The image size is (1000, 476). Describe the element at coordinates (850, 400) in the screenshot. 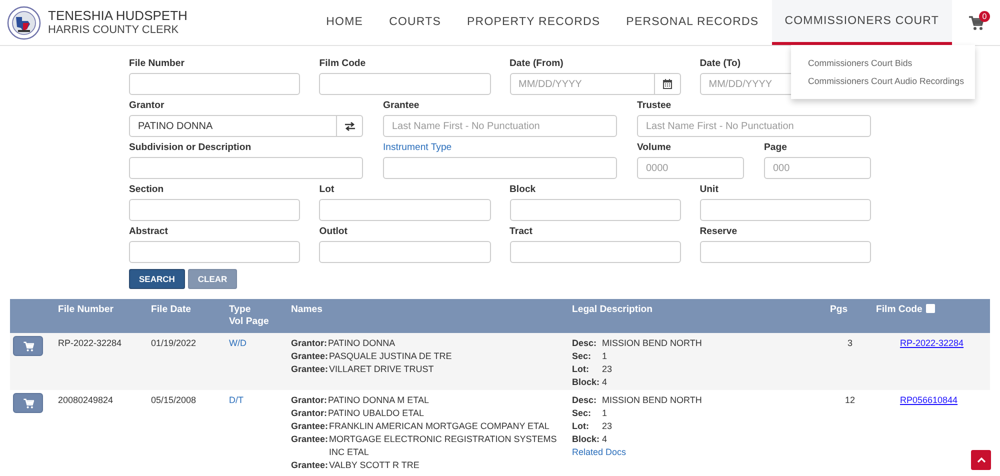

I see `table-cell-text: 12` at that location.